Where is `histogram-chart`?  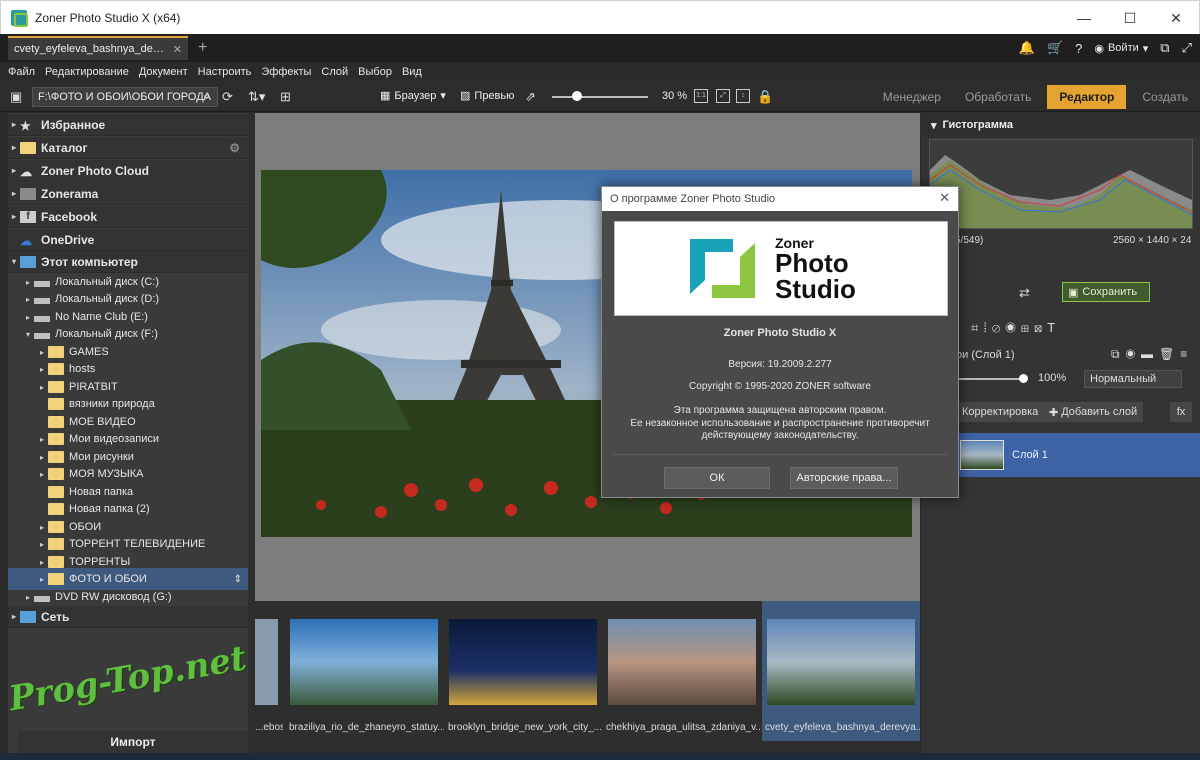
histogram-chart is located at coordinates (1061, 184).